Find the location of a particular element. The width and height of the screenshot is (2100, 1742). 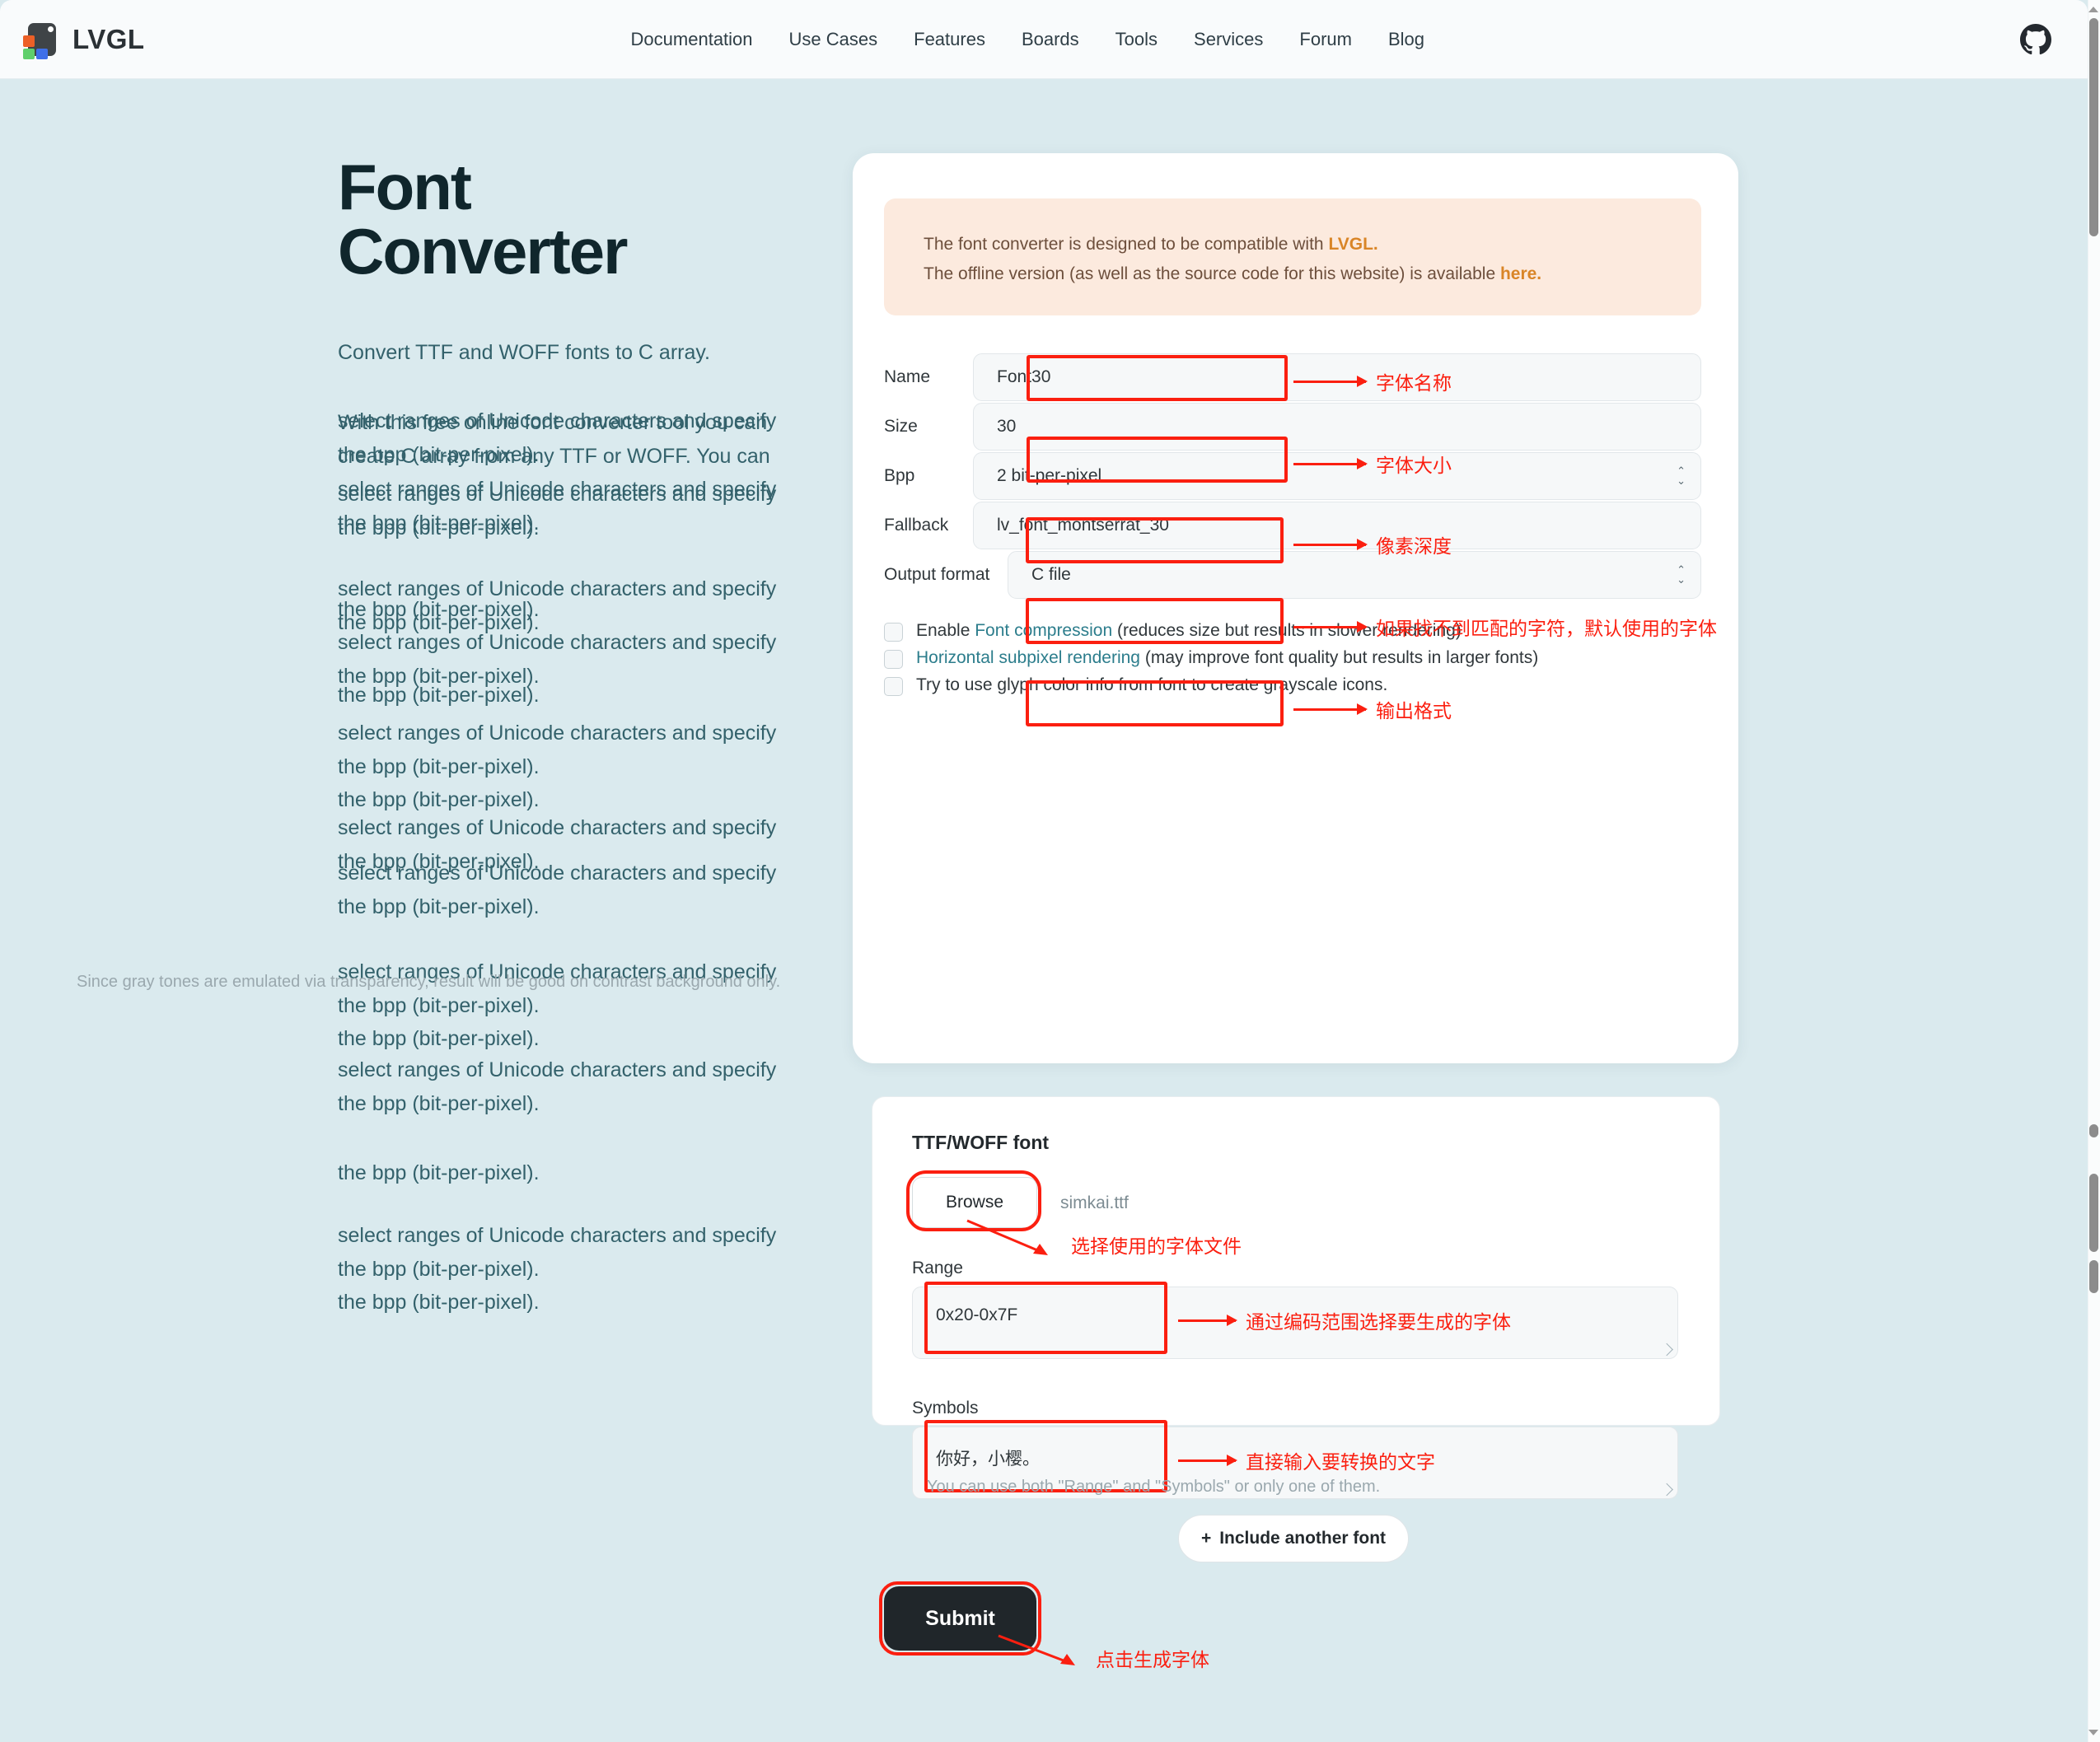

browse-annotation: 选择使用的字体文件 is located at coordinates (1104, 1239).